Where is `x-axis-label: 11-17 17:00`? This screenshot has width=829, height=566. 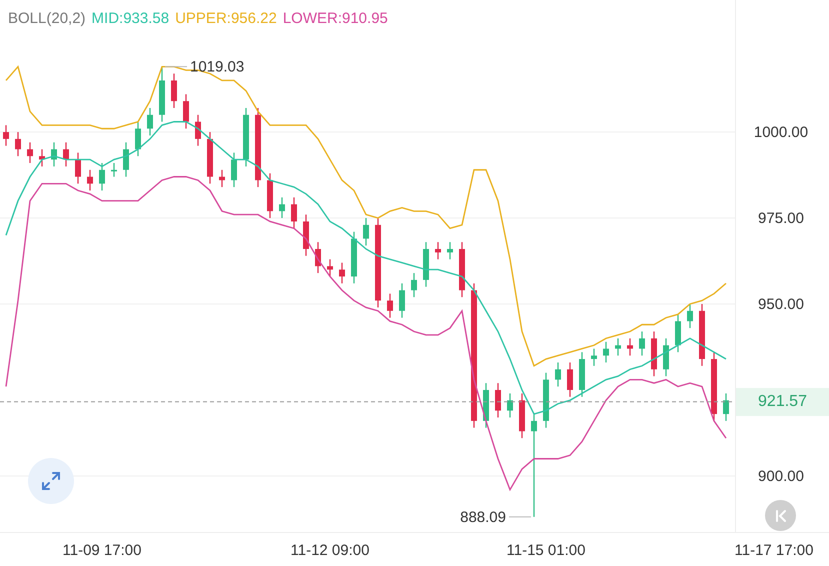
x-axis-label: 11-17 17:00 is located at coordinates (774, 550).